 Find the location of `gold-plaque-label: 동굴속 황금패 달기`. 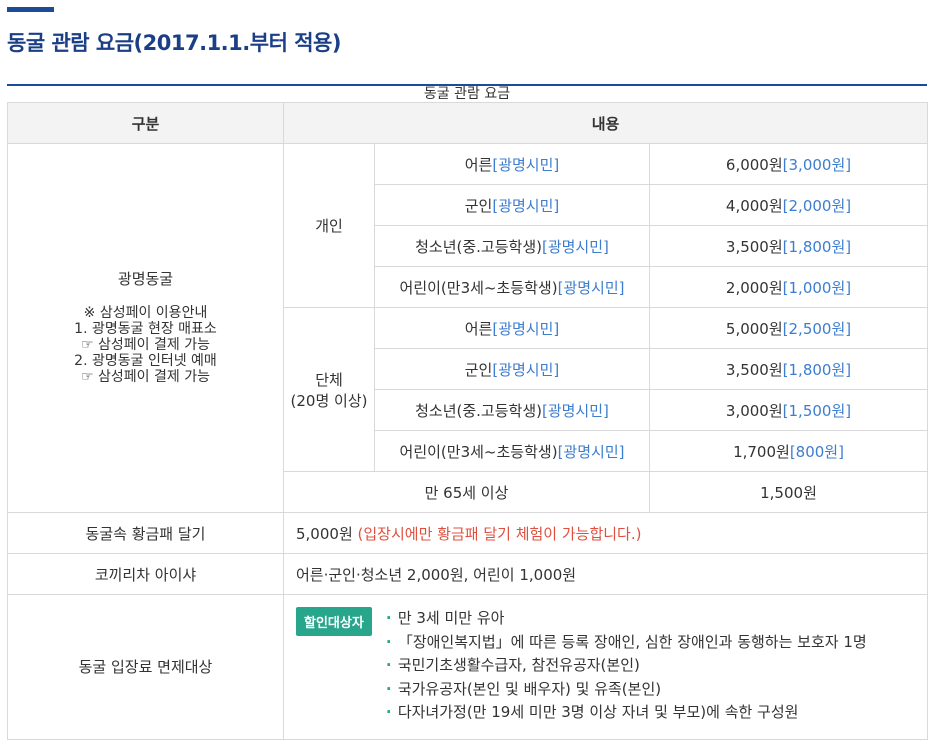

gold-plaque-label: 동굴속 황금패 달기 is located at coordinates (145, 533).